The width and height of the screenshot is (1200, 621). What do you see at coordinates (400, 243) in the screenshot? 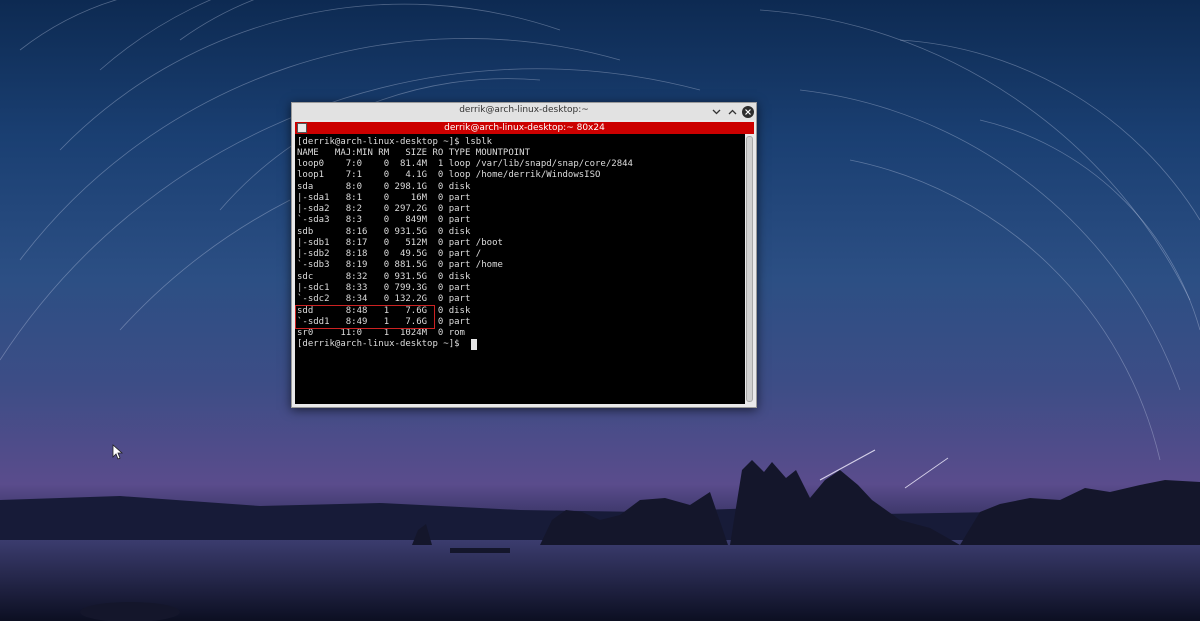
I see `terminal-line: |-sdb1 8:17 0 512M 0 part /boot` at bounding box center [400, 243].